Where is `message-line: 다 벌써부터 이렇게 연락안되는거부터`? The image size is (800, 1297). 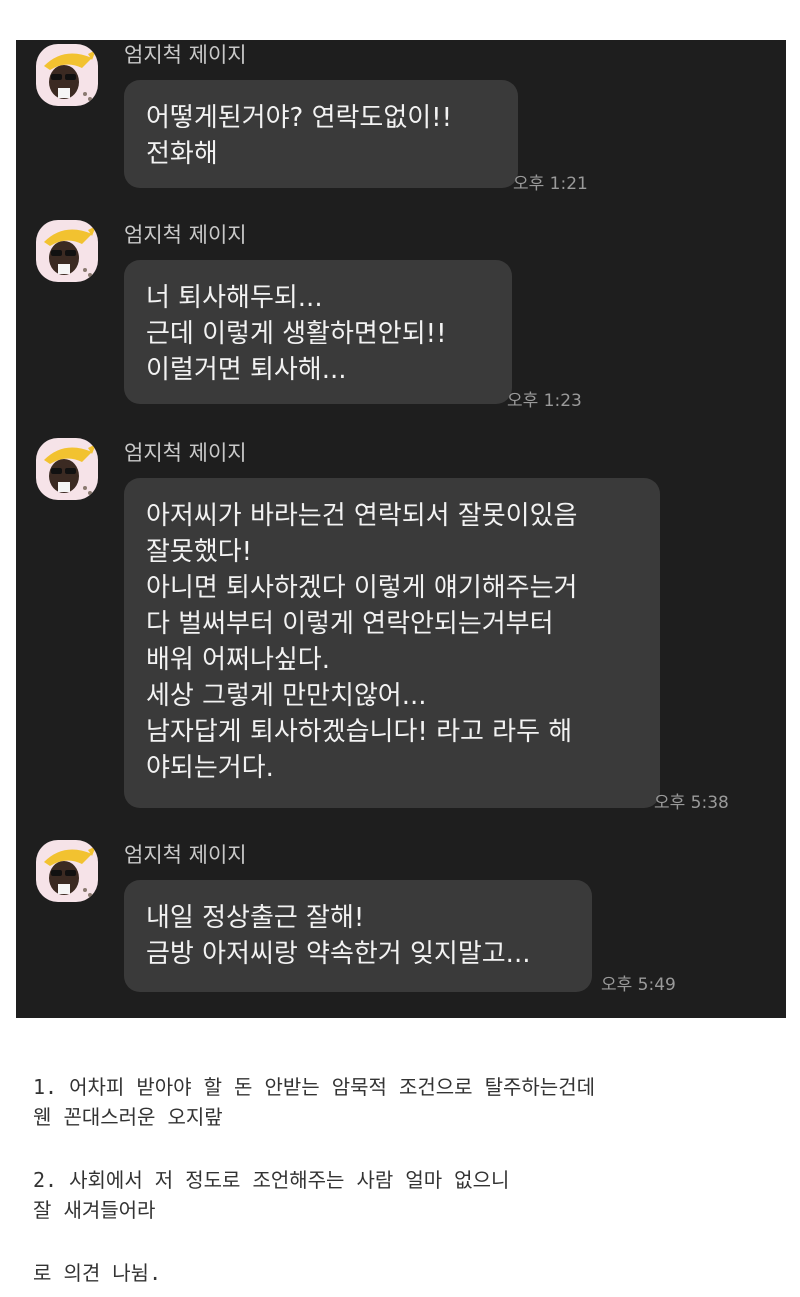
message-line: 다 벌써부터 이렇게 연락안되는거부터 is located at coordinates (350, 624).